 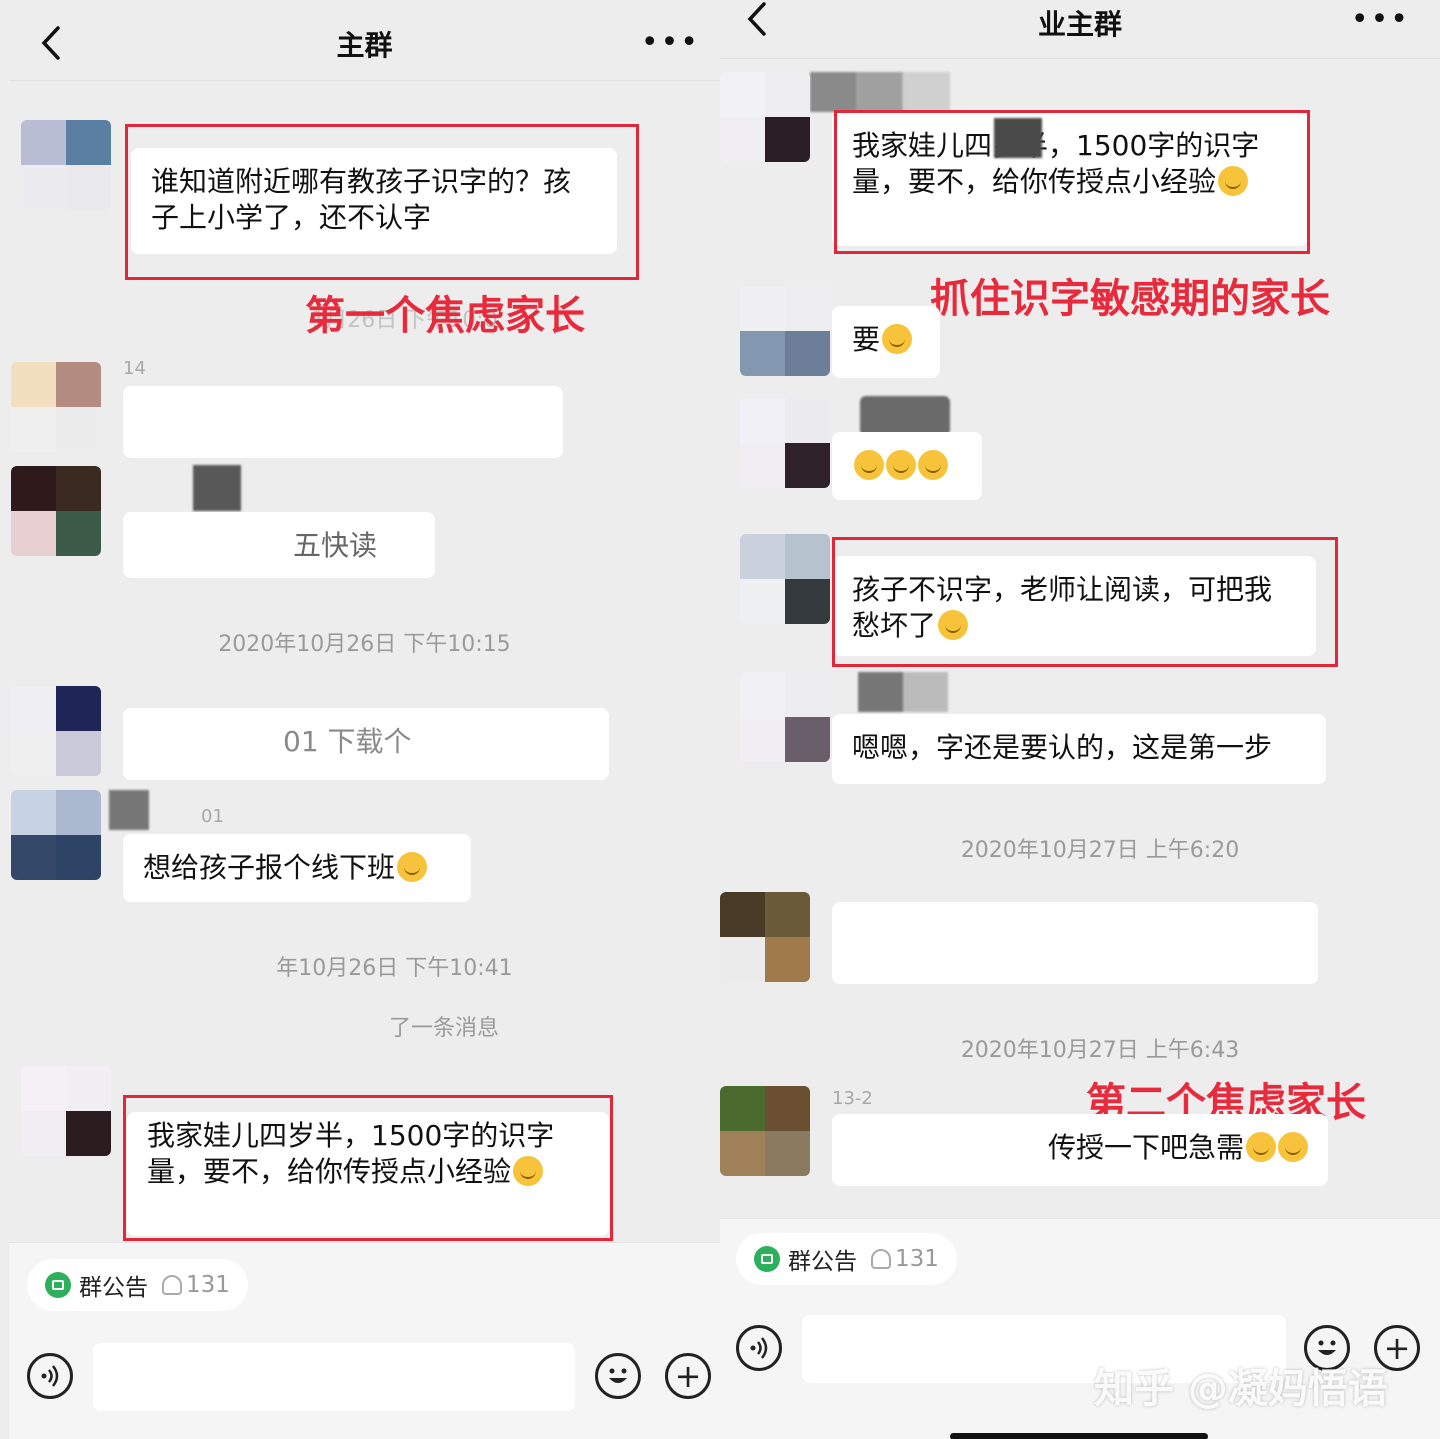 What do you see at coordinates (852, 1098) in the screenshot?
I see `sender-name: 13-2` at bounding box center [852, 1098].